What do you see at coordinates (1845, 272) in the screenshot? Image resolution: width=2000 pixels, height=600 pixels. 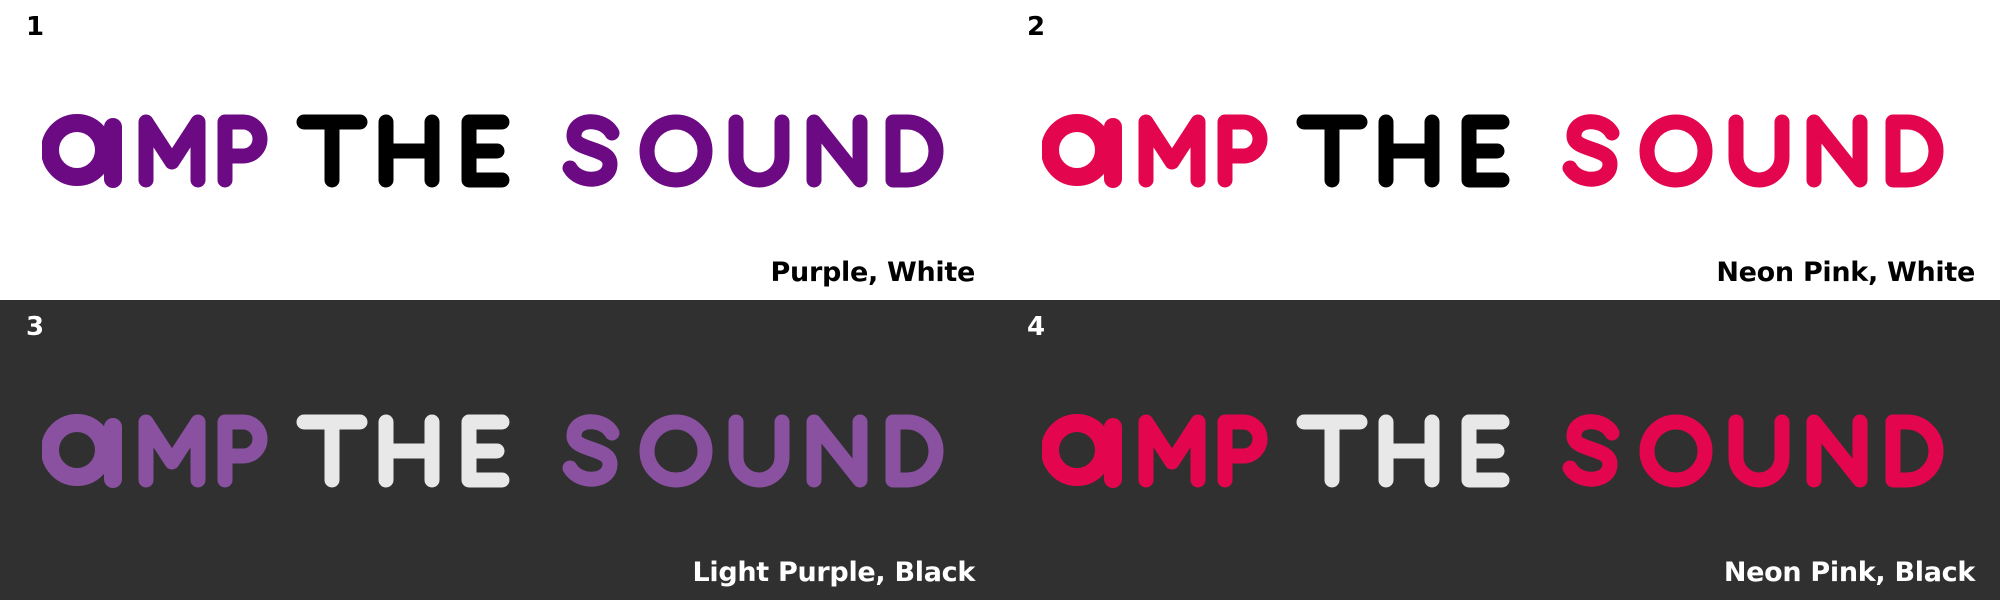 I see `variant-caption: Neon Pink, White` at bounding box center [1845, 272].